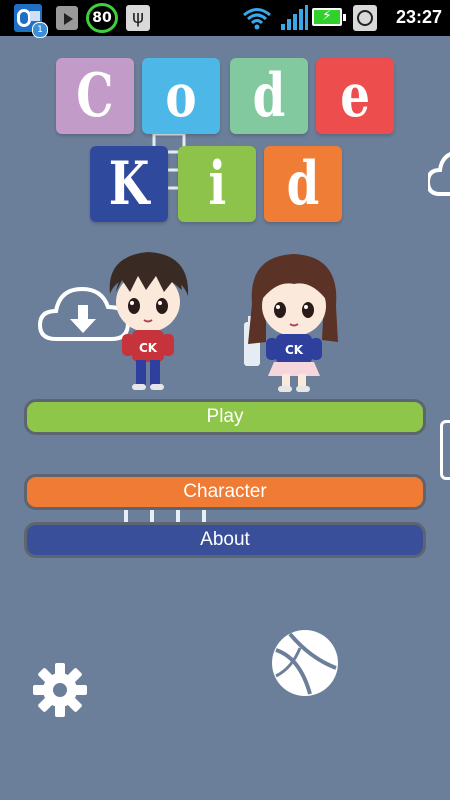  What do you see at coordinates (148, 319) in the screenshot?
I see `boy-character: CK` at bounding box center [148, 319].